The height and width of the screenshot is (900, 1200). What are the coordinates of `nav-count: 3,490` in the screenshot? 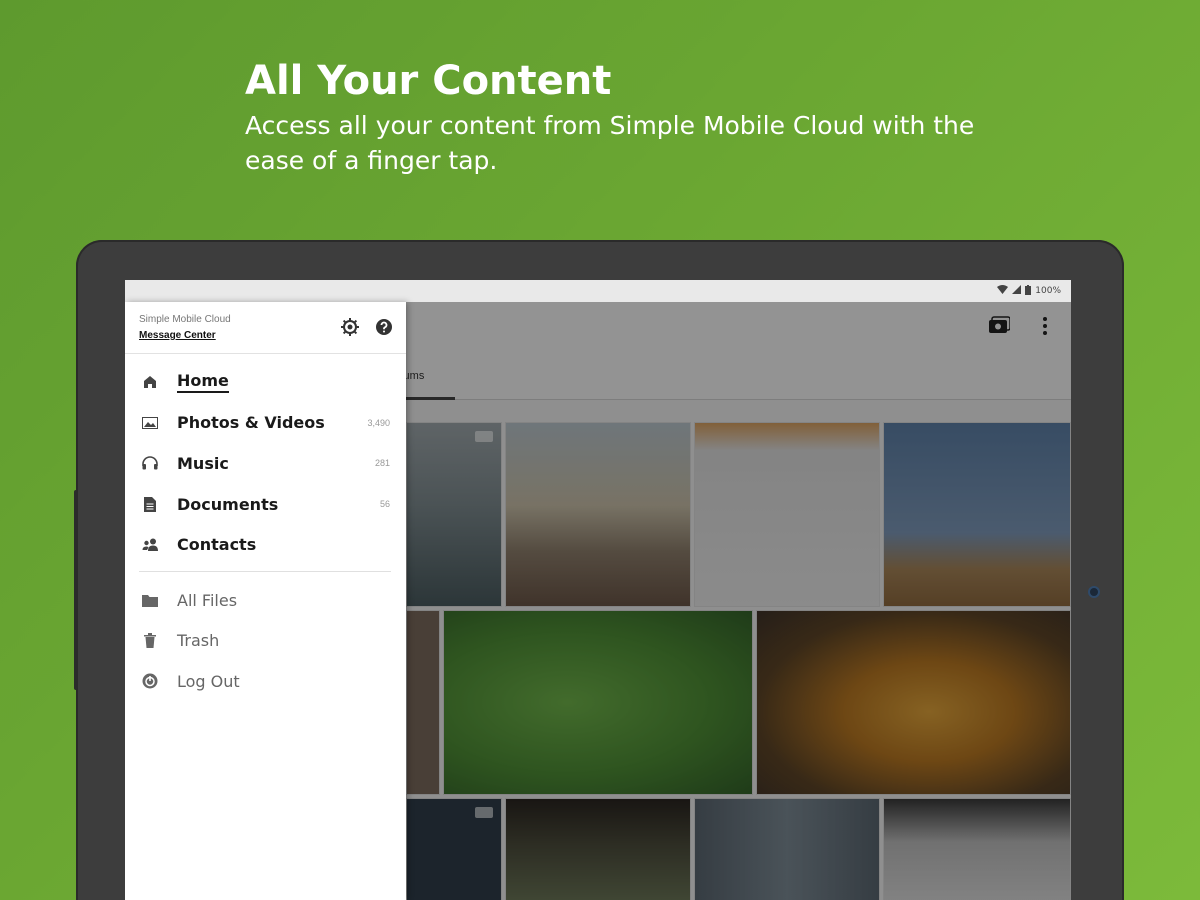 It's located at (378, 422).